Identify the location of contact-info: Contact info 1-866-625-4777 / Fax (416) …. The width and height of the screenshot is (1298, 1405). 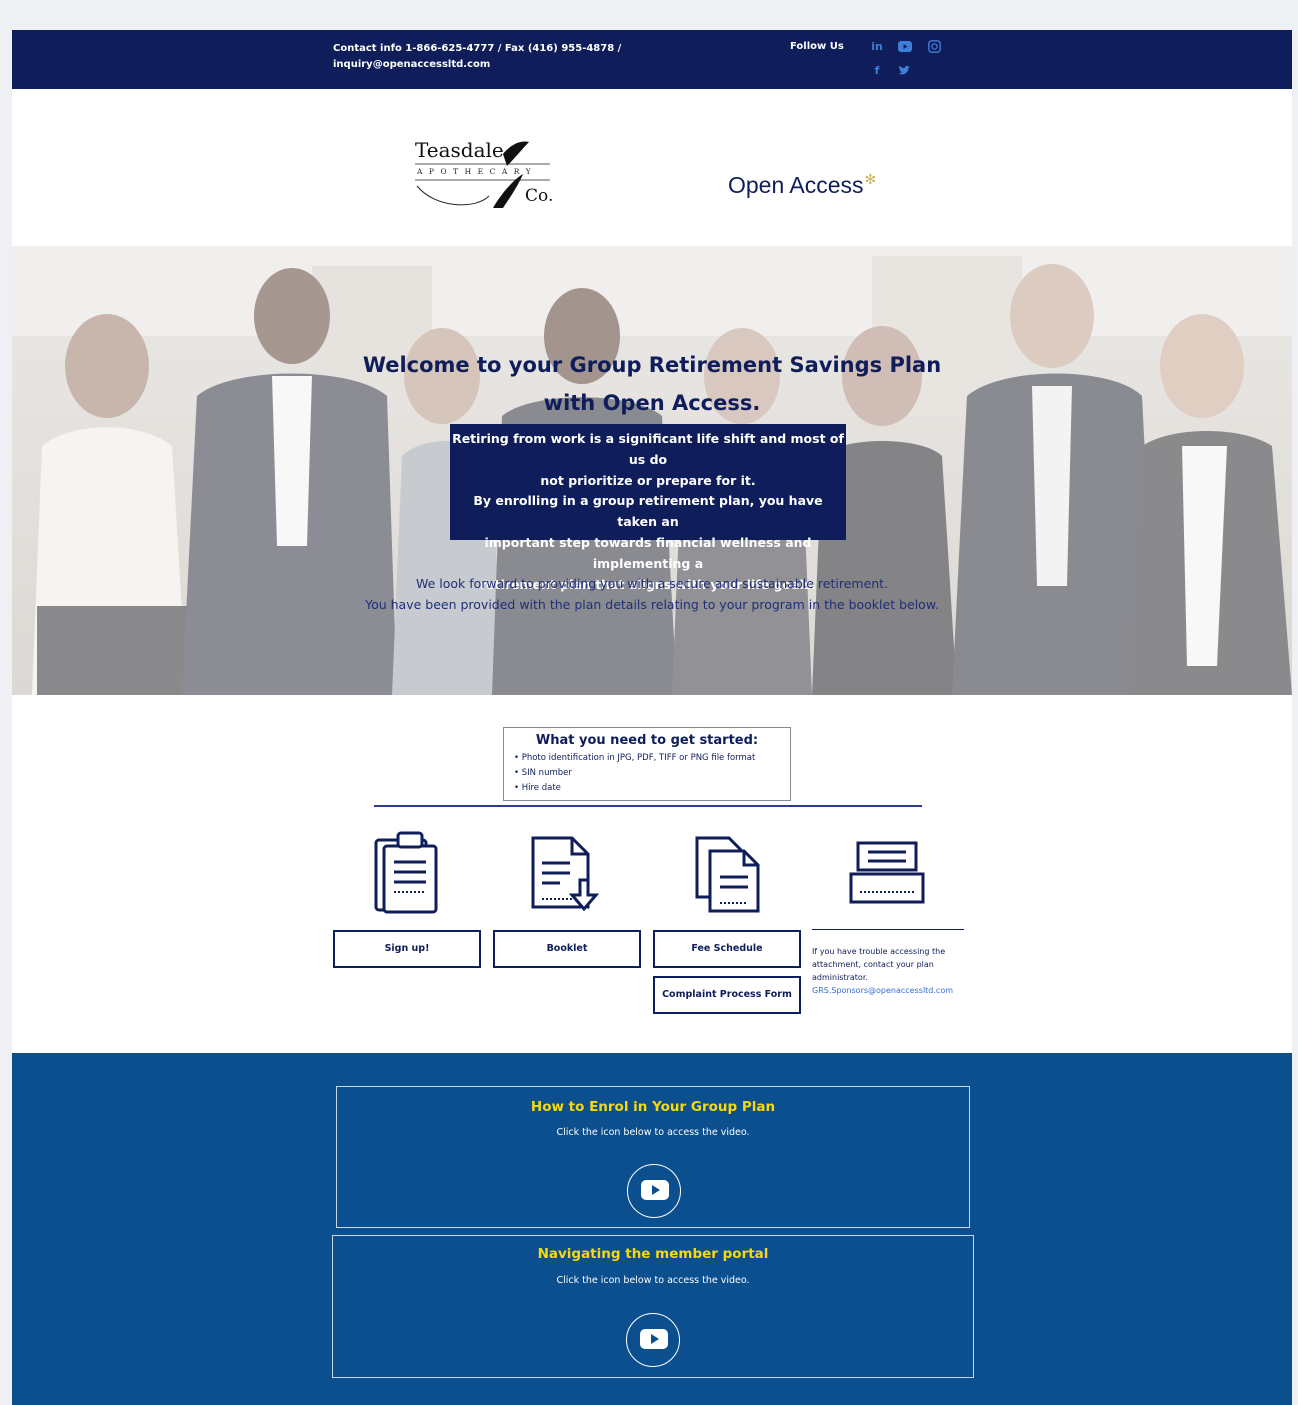
(483, 57).